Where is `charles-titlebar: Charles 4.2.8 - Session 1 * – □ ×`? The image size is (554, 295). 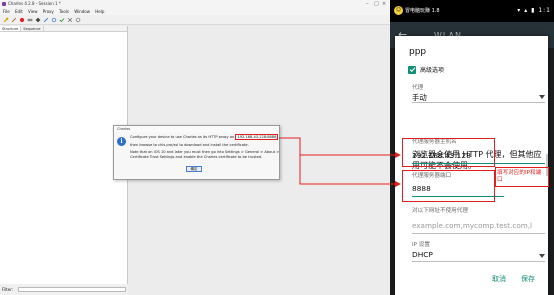
charles-titlebar: Charles 4.2.8 - Session 1 * – □ × is located at coordinates (195, 4).